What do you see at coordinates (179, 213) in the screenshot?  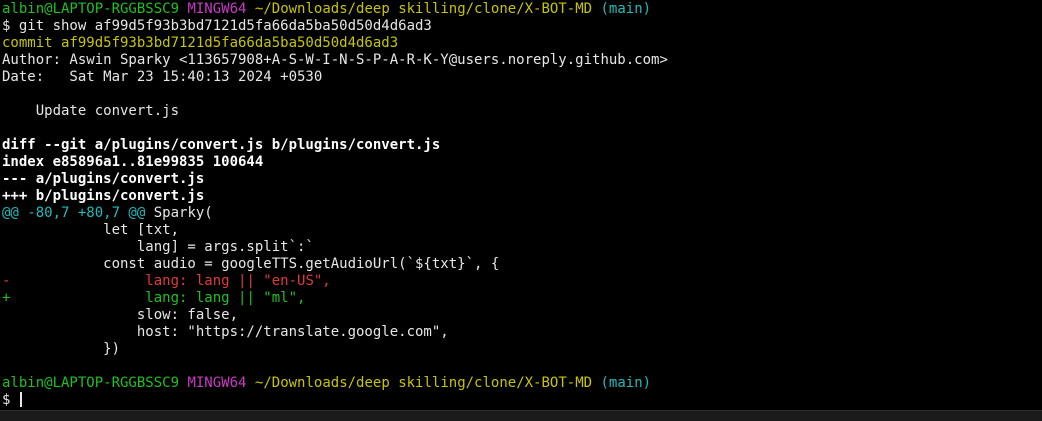 I see `hunk-context: Sparky(` at bounding box center [179, 213].